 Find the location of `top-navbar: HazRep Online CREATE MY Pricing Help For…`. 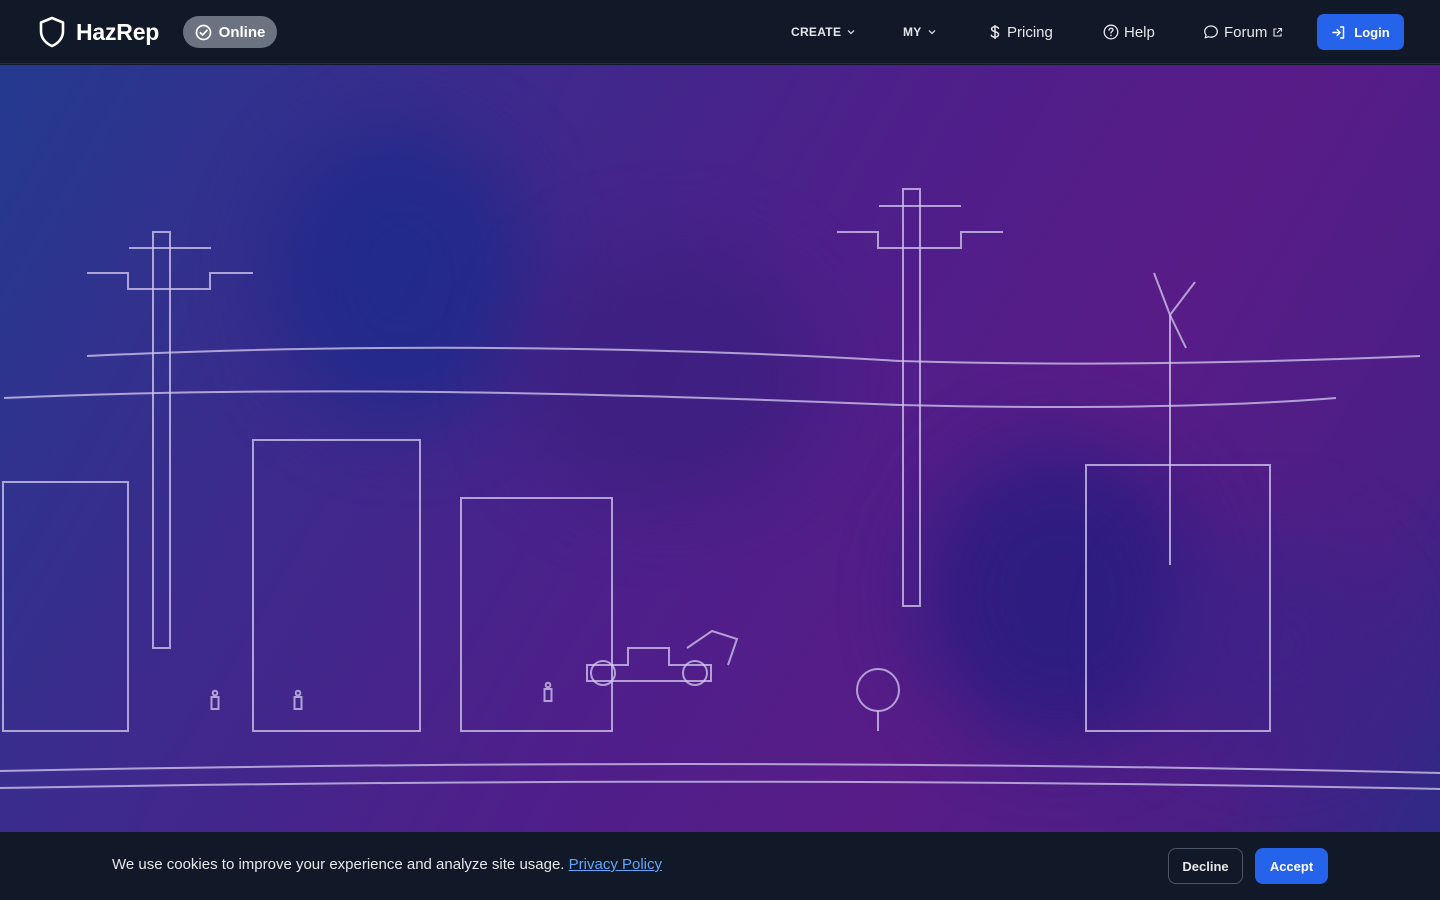

top-navbar: HazRep Online CREATE MY Pricing Help For… is located at coordinates (720, 32).